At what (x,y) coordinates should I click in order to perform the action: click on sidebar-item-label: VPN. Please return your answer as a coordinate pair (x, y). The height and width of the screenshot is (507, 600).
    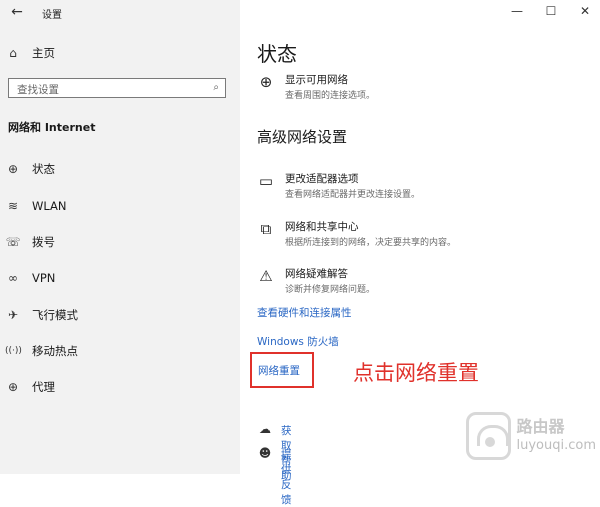
    Looking at the image, I should click on (44, 278).